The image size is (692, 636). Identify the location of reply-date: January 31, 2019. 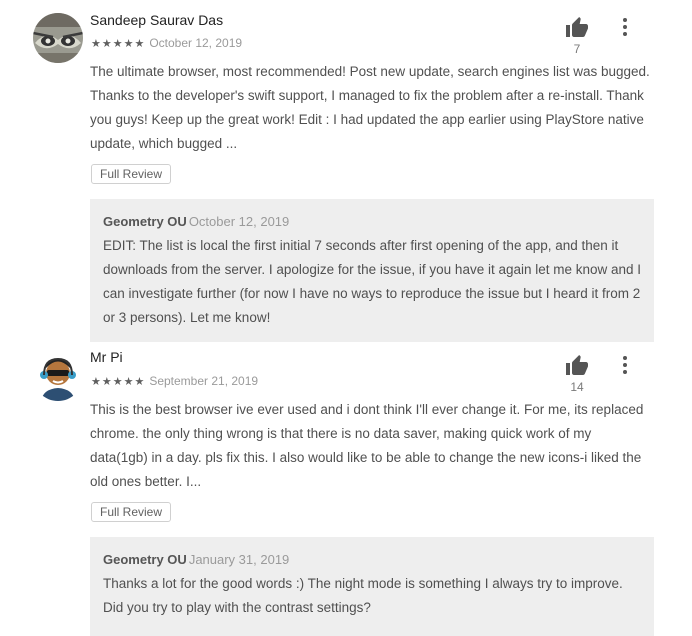
(239, 559).